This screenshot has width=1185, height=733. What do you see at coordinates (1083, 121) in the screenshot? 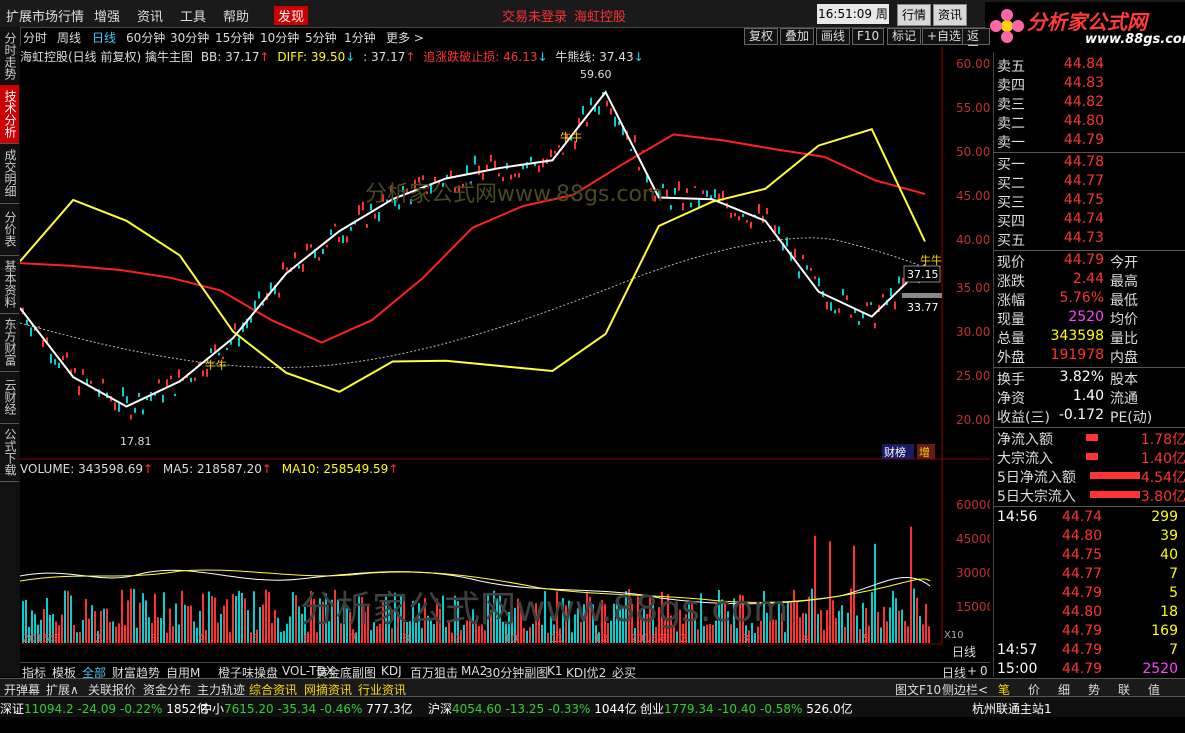
I see `ask-price: 44.80` at bounding box center [1083, 121].